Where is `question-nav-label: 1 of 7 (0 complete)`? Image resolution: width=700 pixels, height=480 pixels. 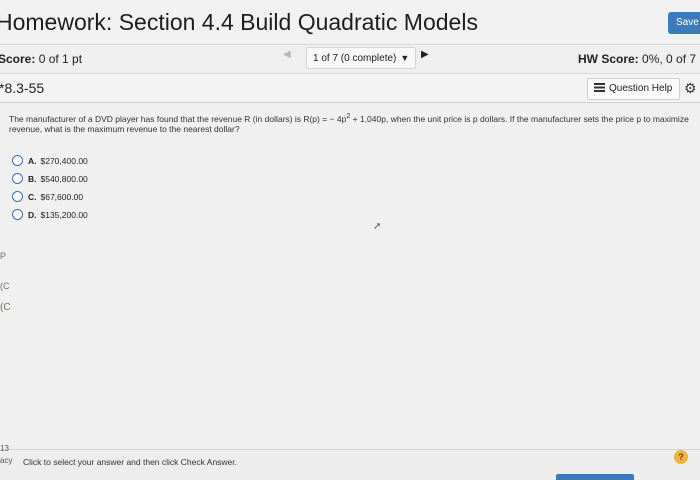
question-nav-label: 1 of 7 (0 complete) is located at coordinates (355, 58).